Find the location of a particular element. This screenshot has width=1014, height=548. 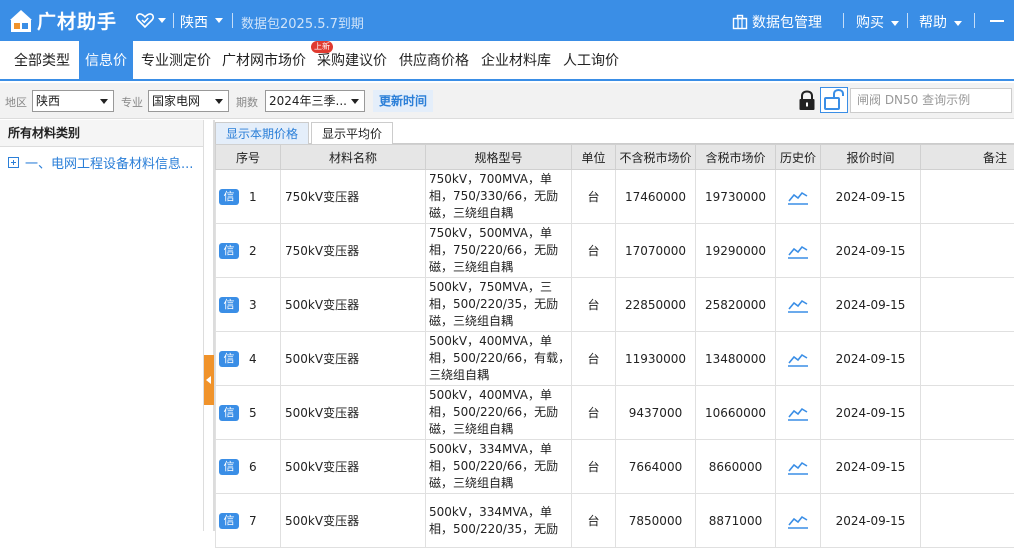

row-index-cell: 信6 is located at coordinates (248, 467).